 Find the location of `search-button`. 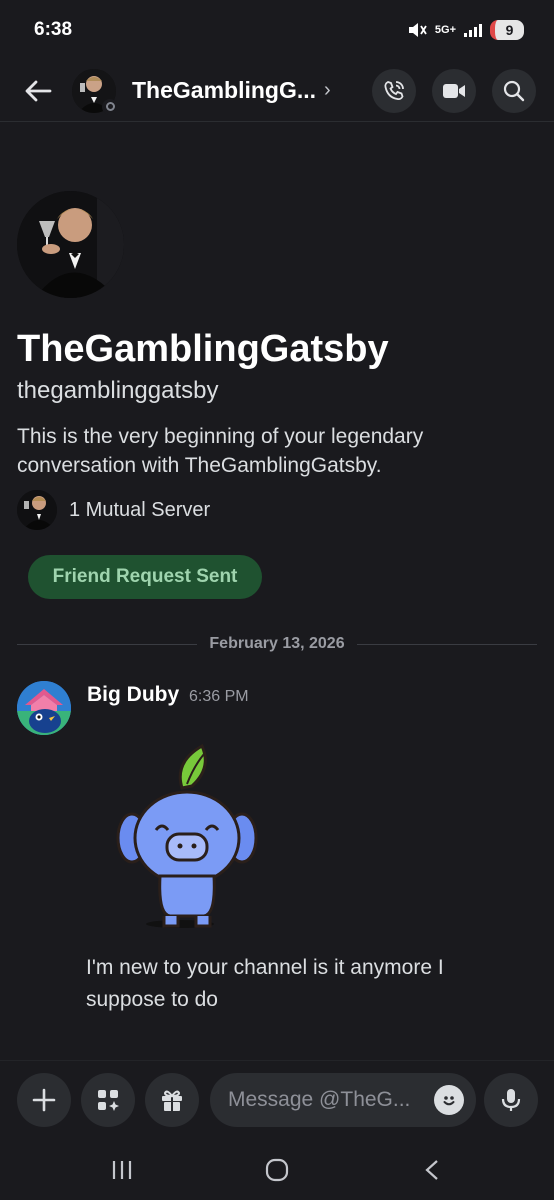

search-button is located at coordinates (514, 90).